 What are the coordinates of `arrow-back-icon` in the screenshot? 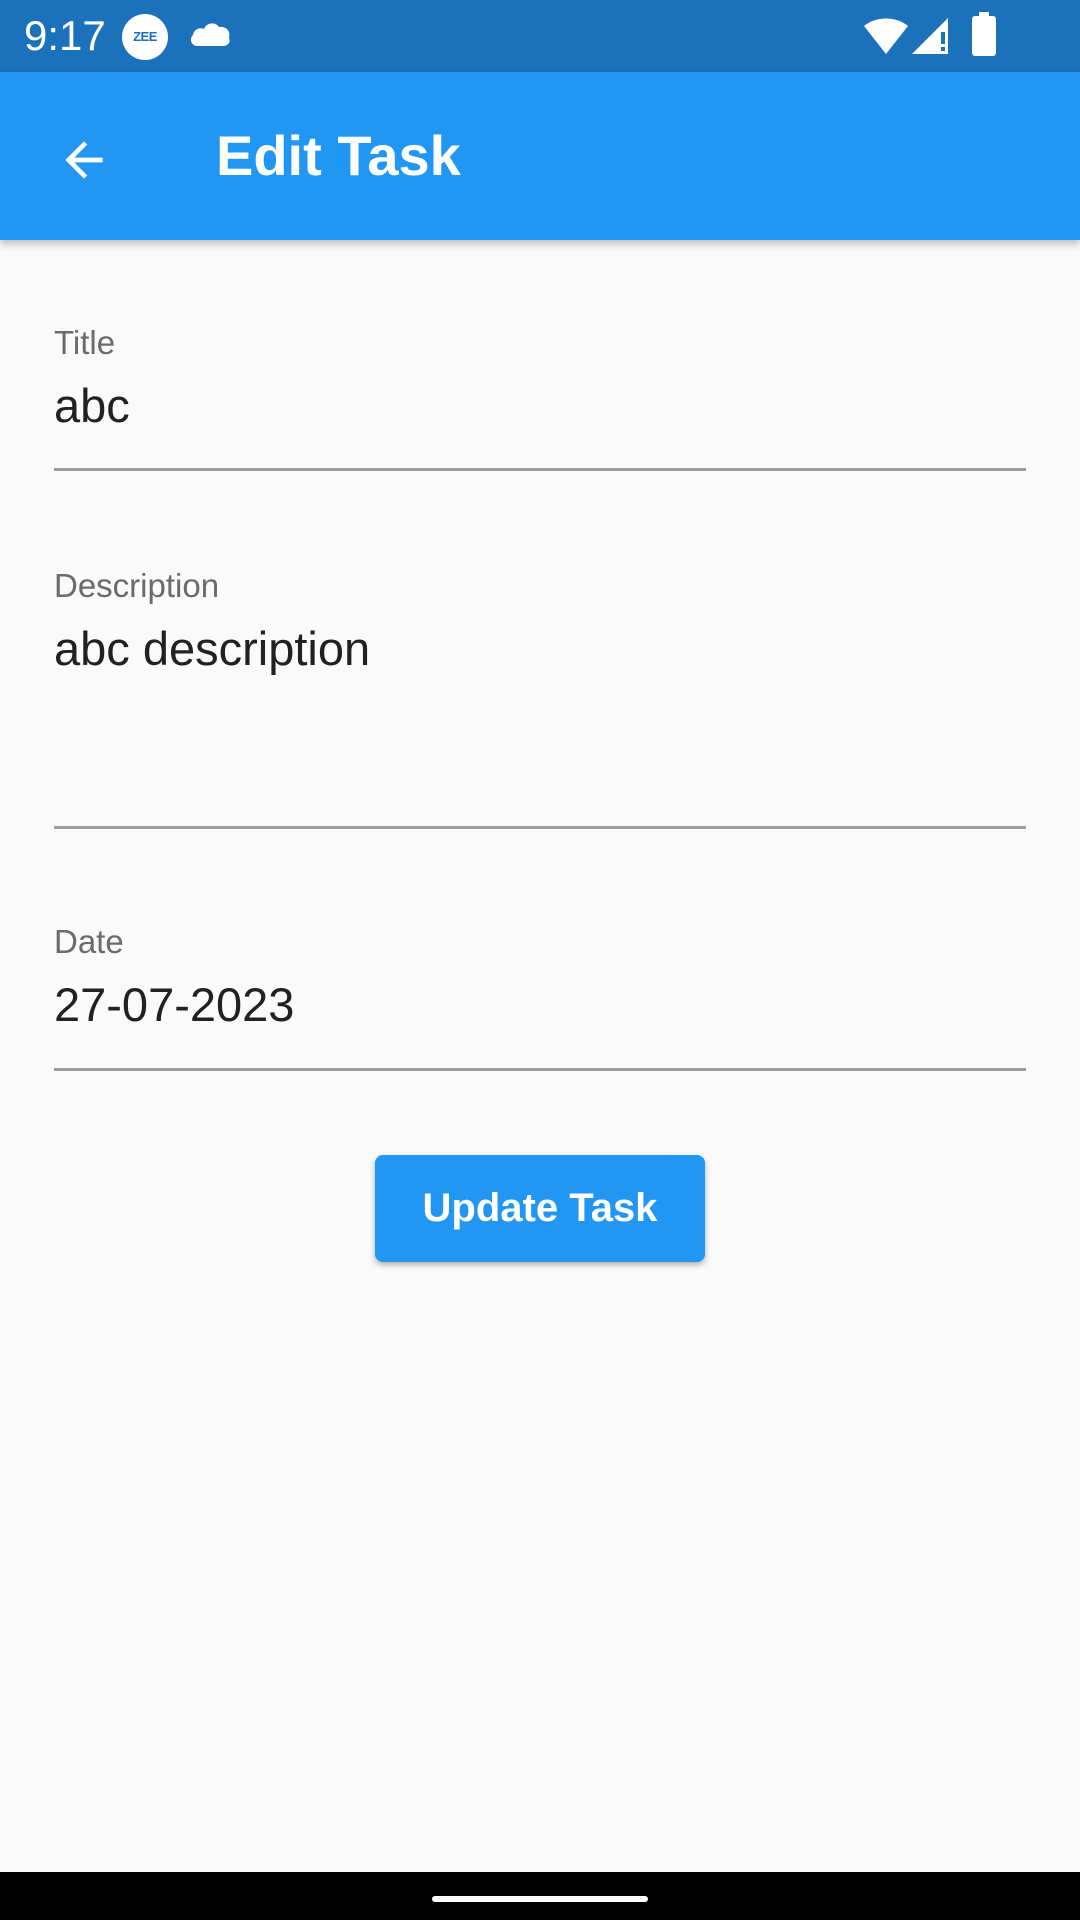 It's located at (84, 160).